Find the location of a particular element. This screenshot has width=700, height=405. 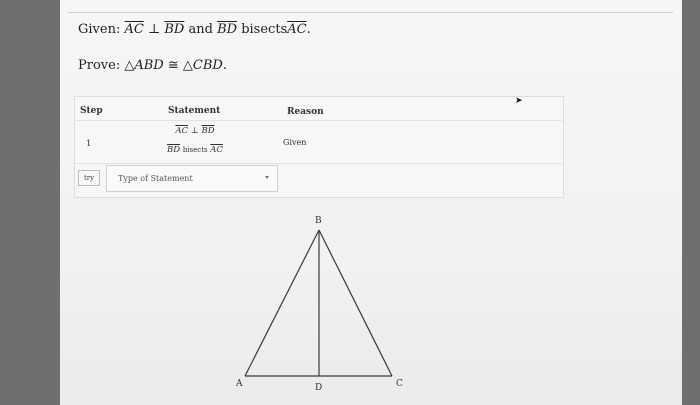

triangle-diagram: B A D C is located at coordinates (319, 304).